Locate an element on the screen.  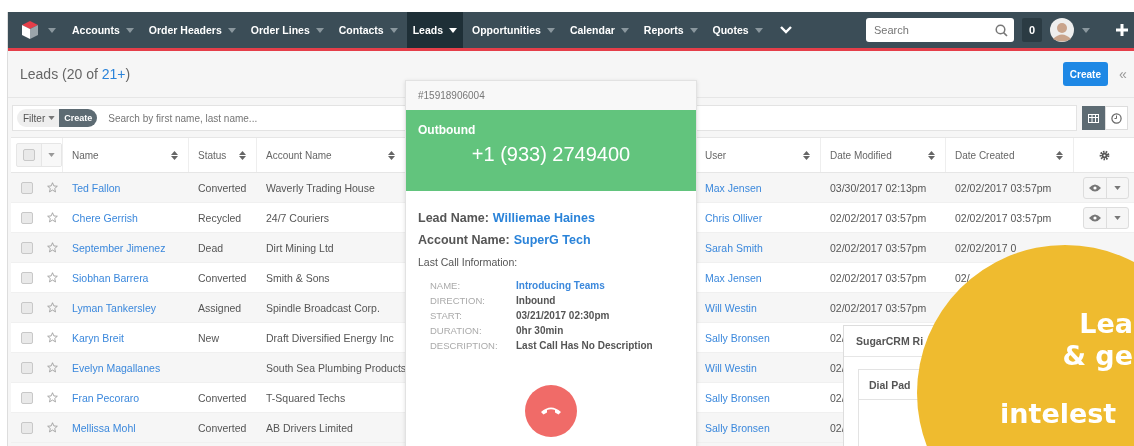
detail-label: DURATION: is located at coordinates (456, 330).